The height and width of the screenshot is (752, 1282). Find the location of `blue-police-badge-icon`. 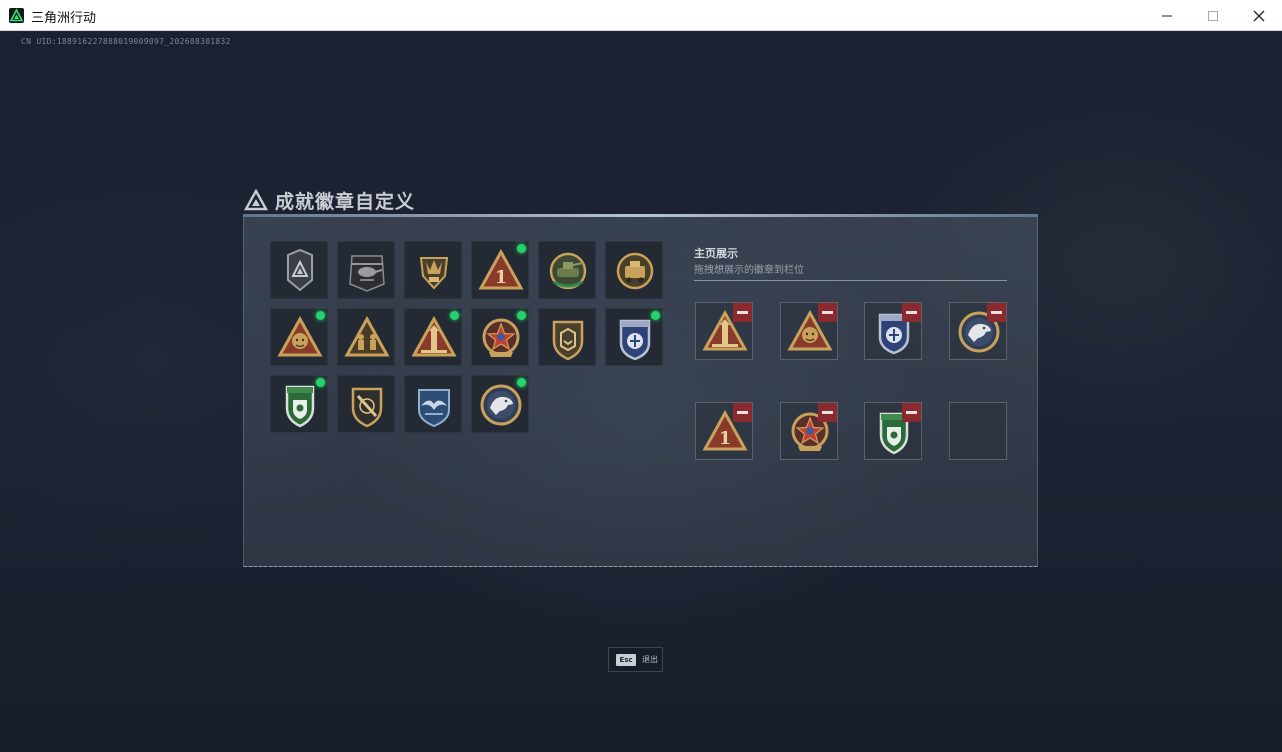

blue-police-badge-icon is located at coordinates (635, 340).